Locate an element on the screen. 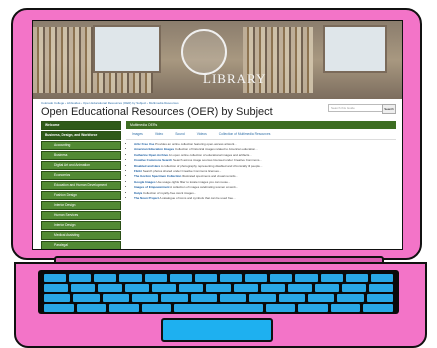 The width and height of the screenshot is (437, 348). resource-link: The Gordon Specimen Collection is located at coordinates (157, 176).